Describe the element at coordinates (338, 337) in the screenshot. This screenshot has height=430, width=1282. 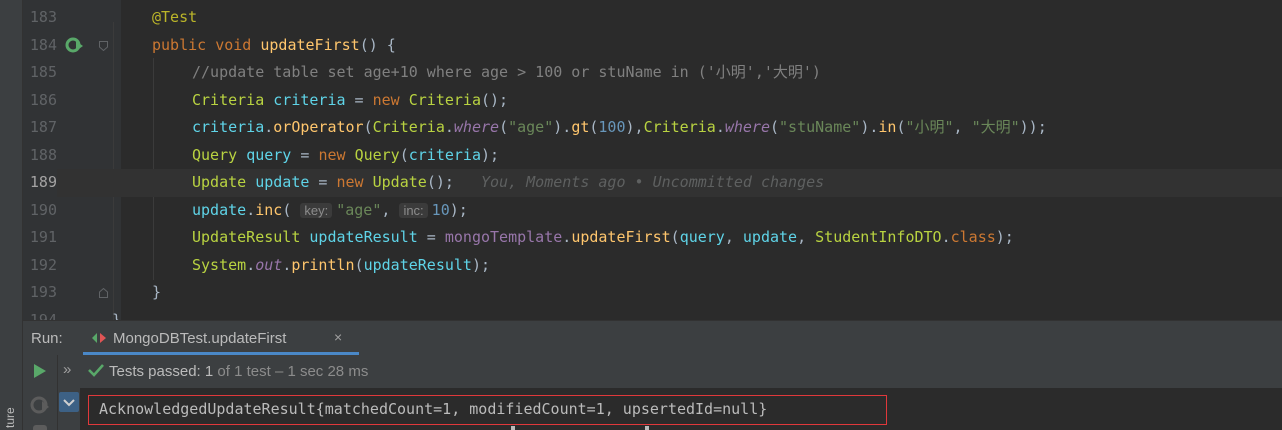
I see `close-icon: ×` at that location.